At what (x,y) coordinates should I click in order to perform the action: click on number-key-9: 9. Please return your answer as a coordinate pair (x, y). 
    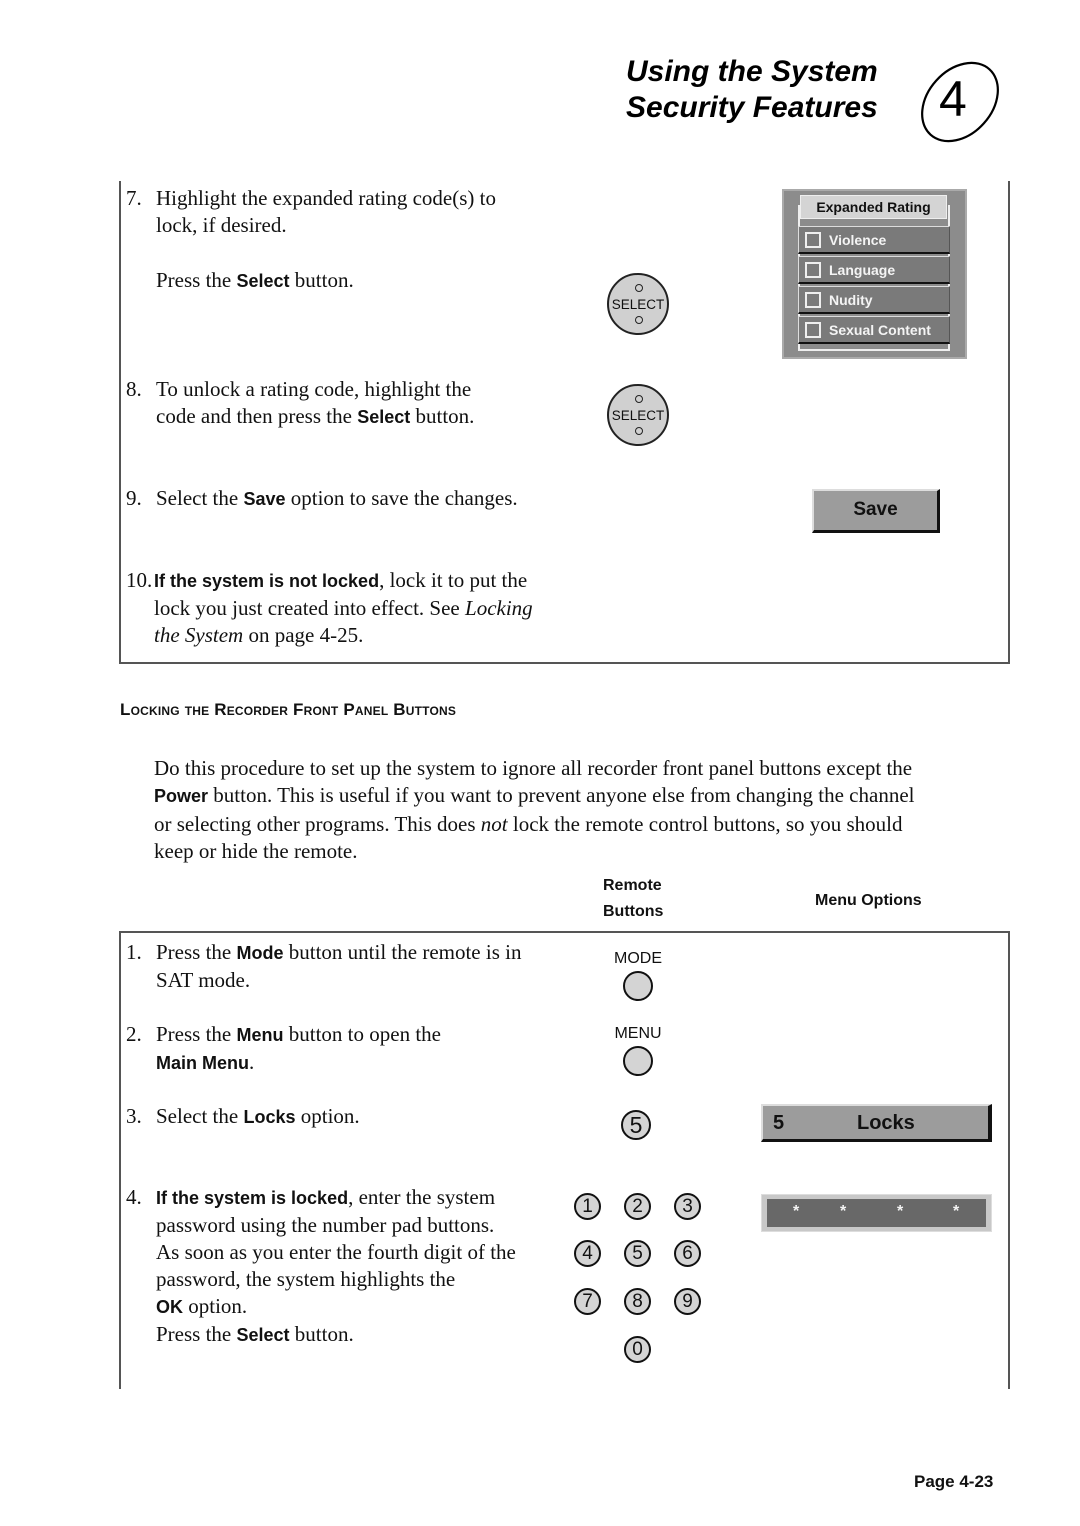
    Looking at the image, I should click on (687, 1301).